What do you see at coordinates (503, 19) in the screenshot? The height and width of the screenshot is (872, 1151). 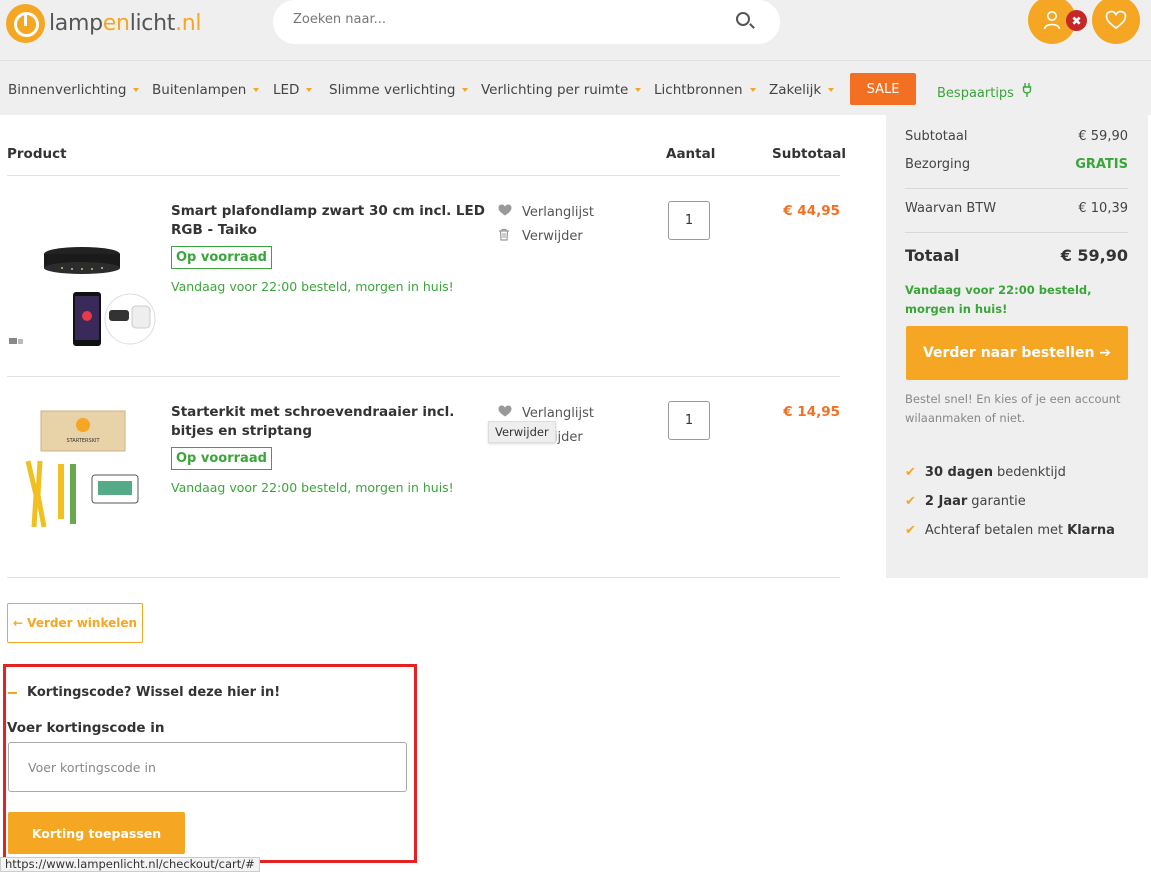 I see `search-input` at bounding box center [503, 19].